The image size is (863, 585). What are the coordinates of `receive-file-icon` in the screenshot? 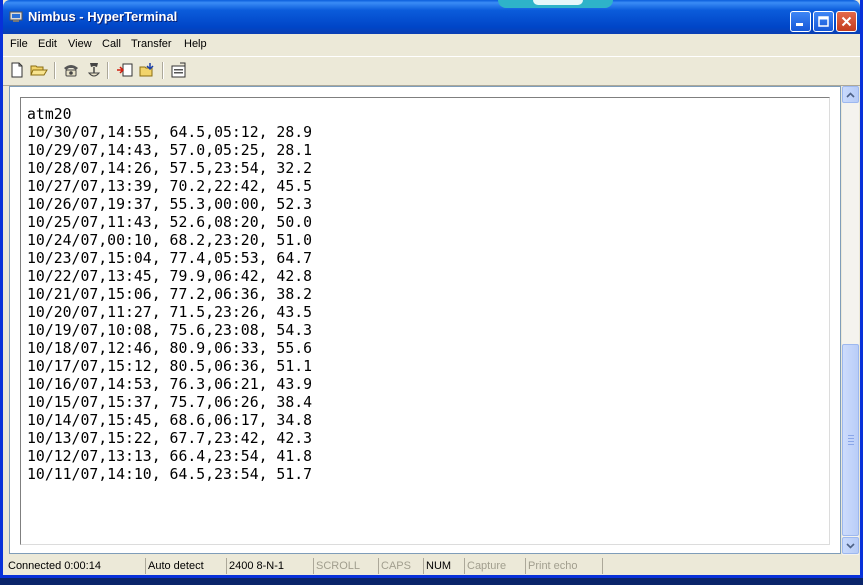 It's located at (146, 70).